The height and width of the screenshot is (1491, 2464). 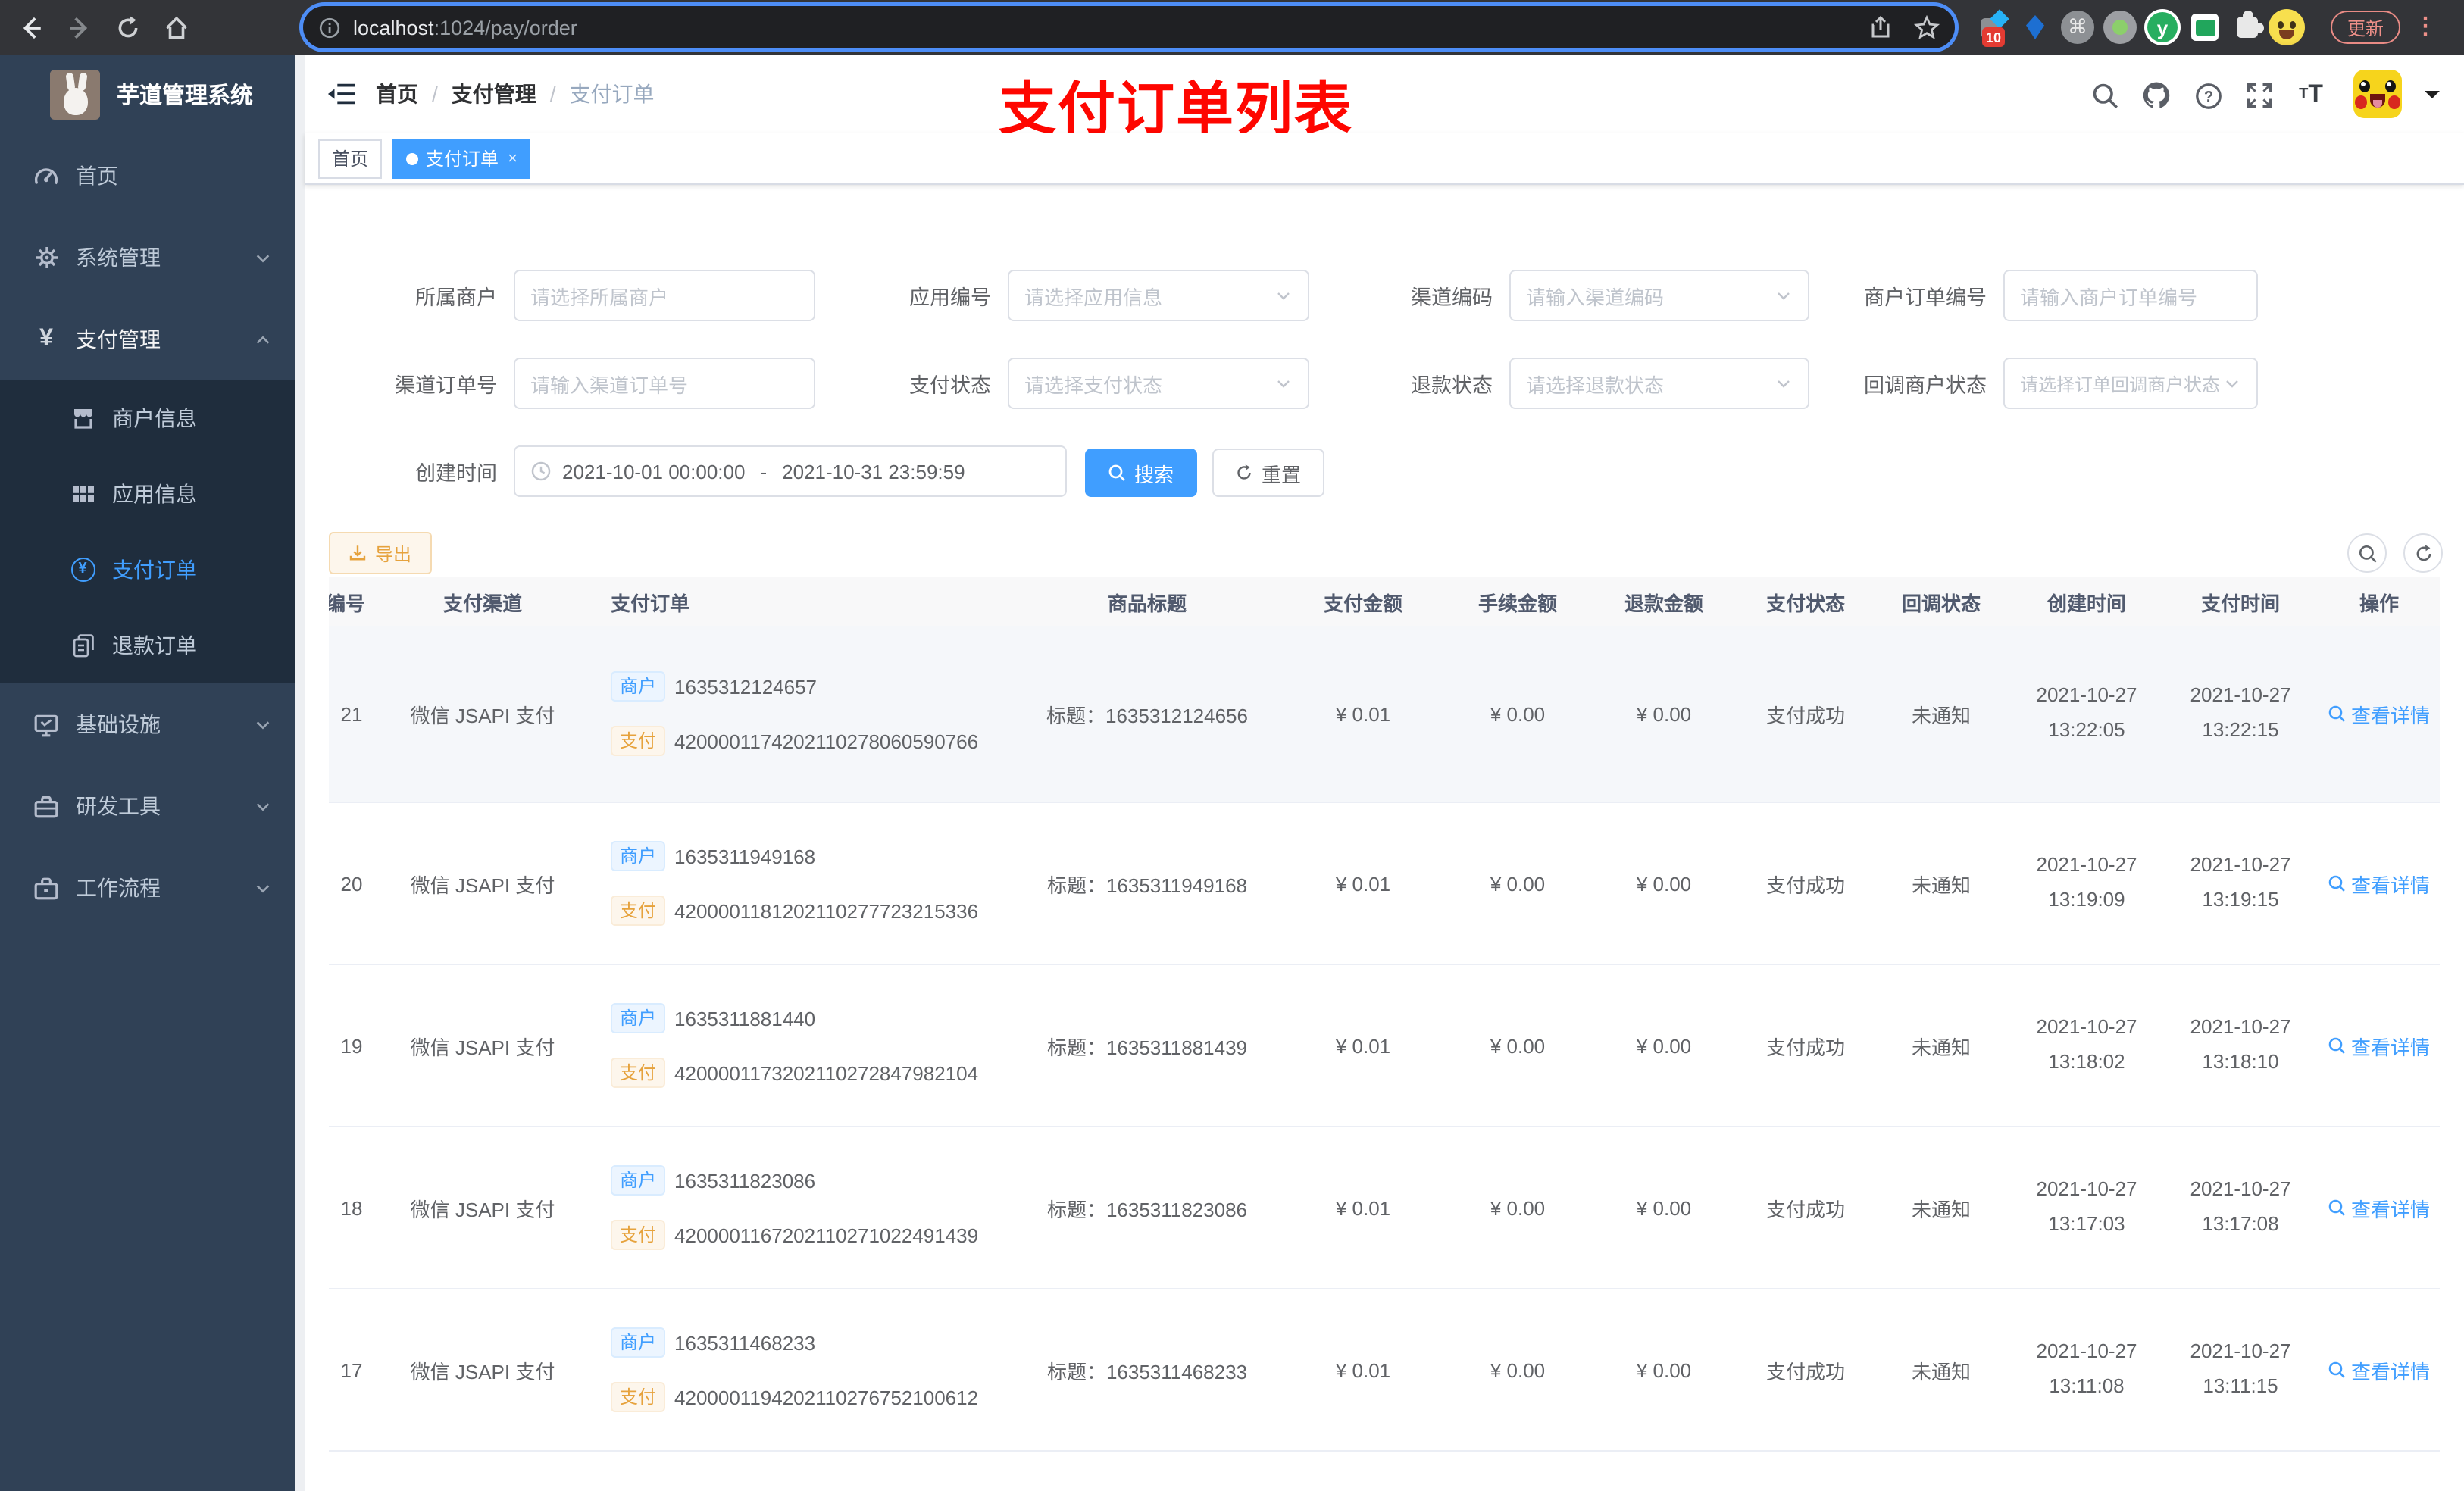 I want to click on breadcrumb-home: 首页, so click(x=397, y=94).